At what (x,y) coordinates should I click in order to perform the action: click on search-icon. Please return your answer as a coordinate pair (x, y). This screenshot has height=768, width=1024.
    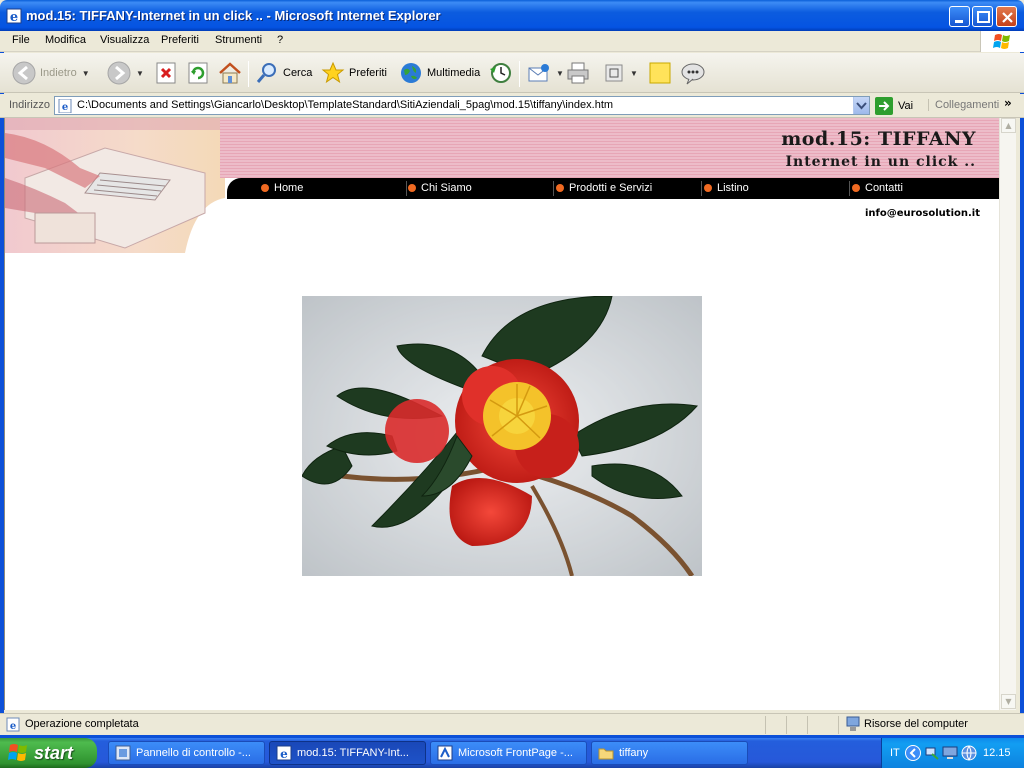
    Looking at the image, I should click on (266, 73).